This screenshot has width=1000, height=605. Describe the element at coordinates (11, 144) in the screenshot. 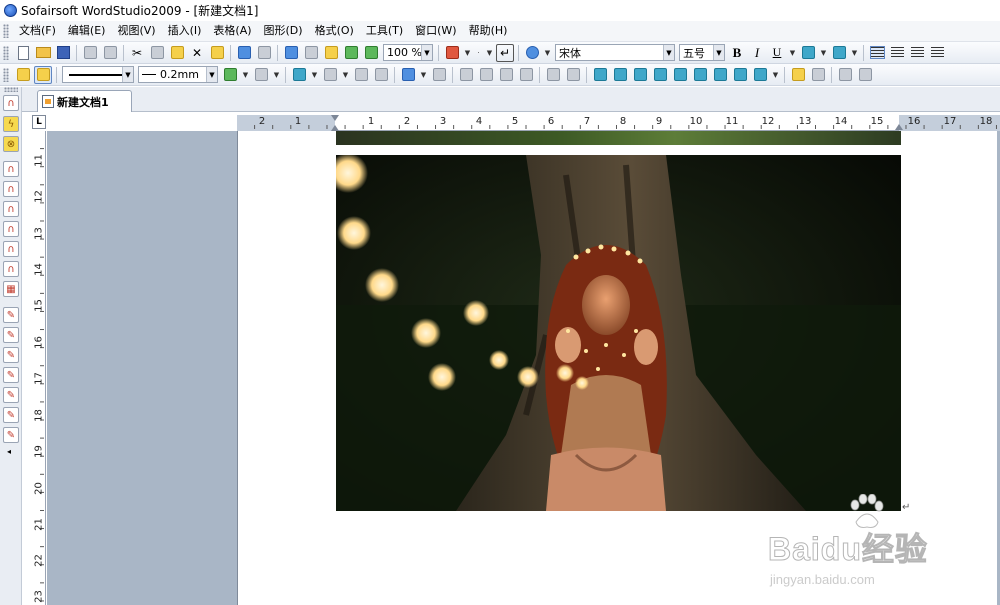

I see `link-tool-button: ⊗` at that location.